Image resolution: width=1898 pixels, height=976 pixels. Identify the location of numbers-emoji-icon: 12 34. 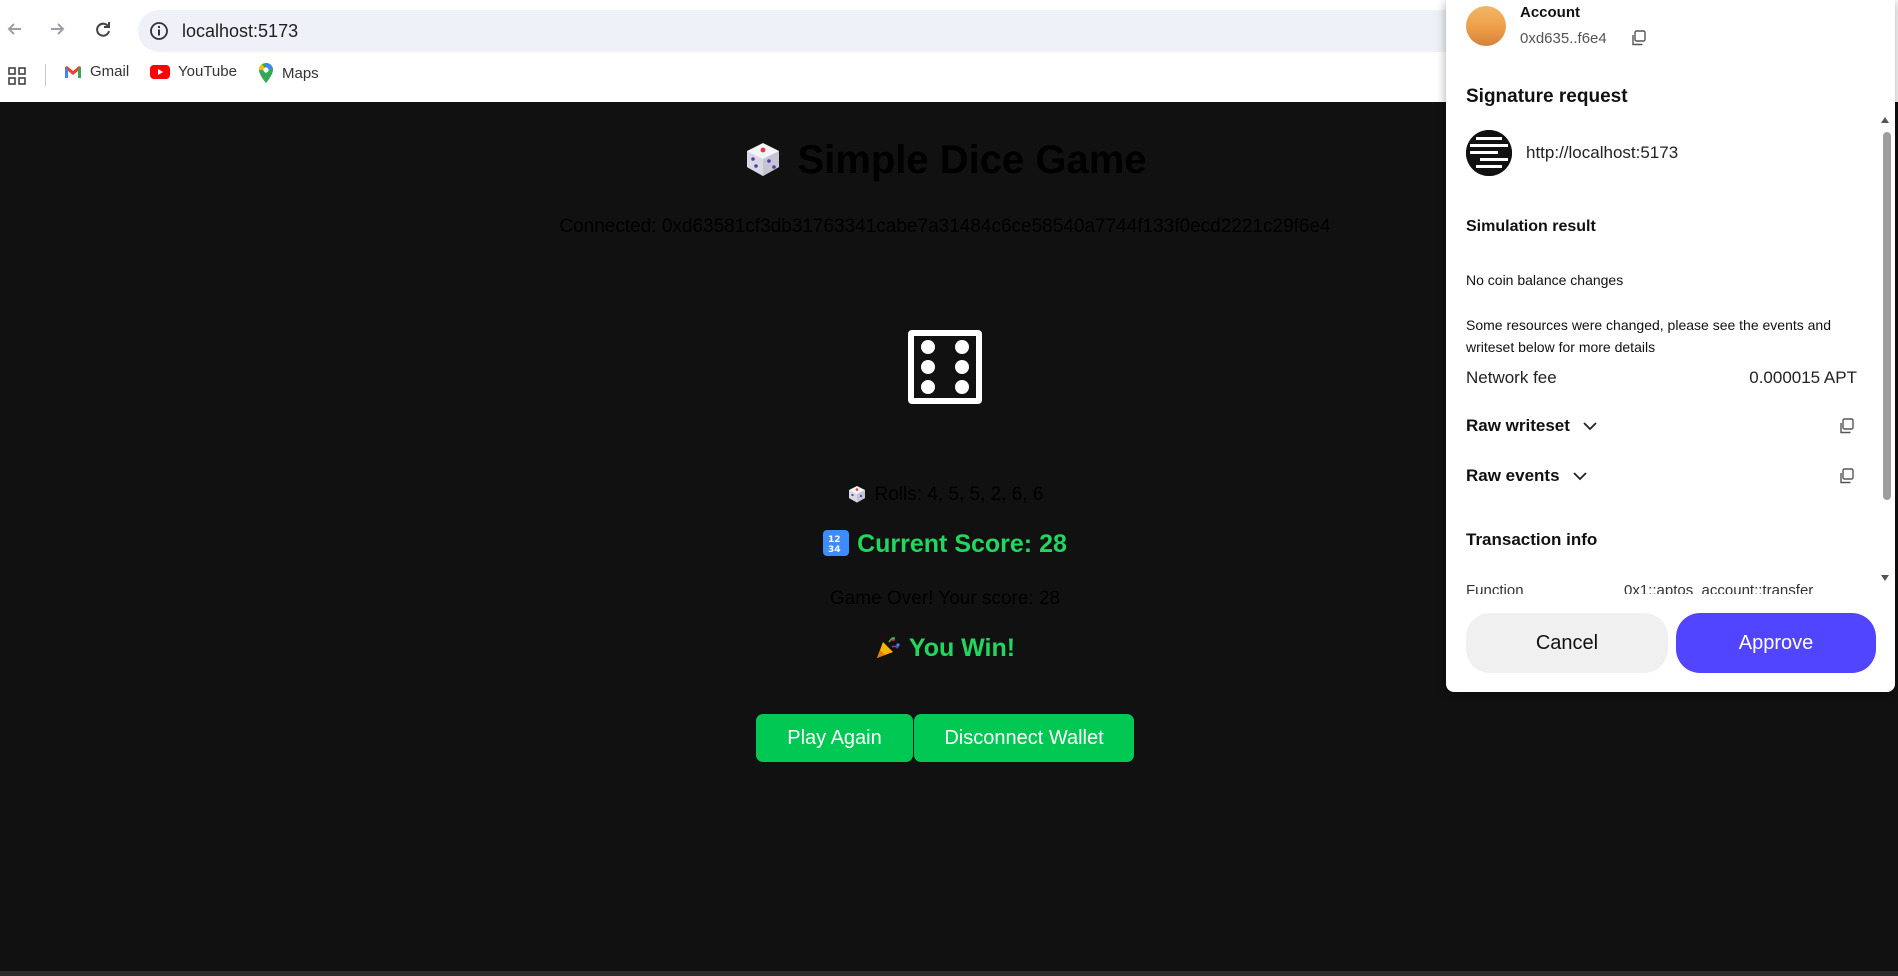
(836, 546).